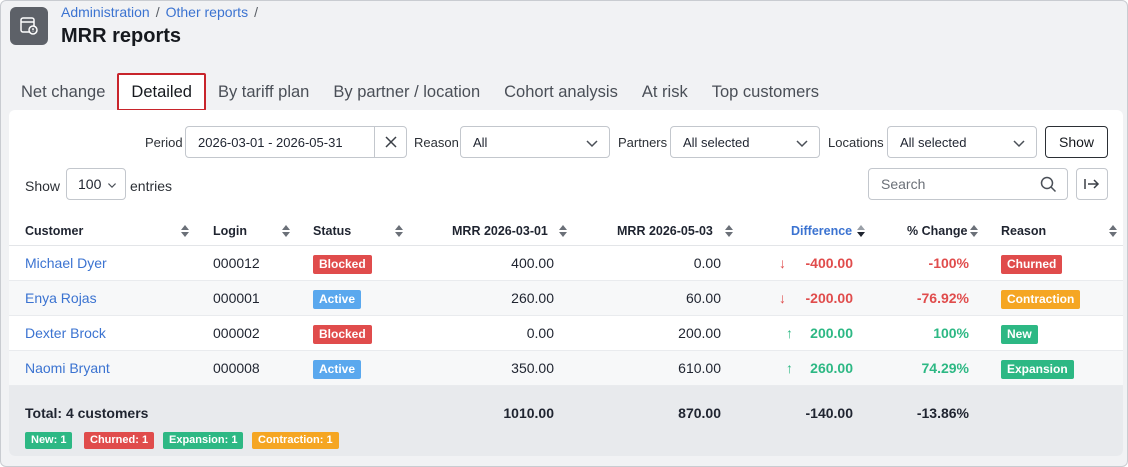 This screenshot has width=1128, height=467. Describe the element at coordinates (703, 298) in the screenshot. I see `mrr-end-cell: 60.00` at that location.